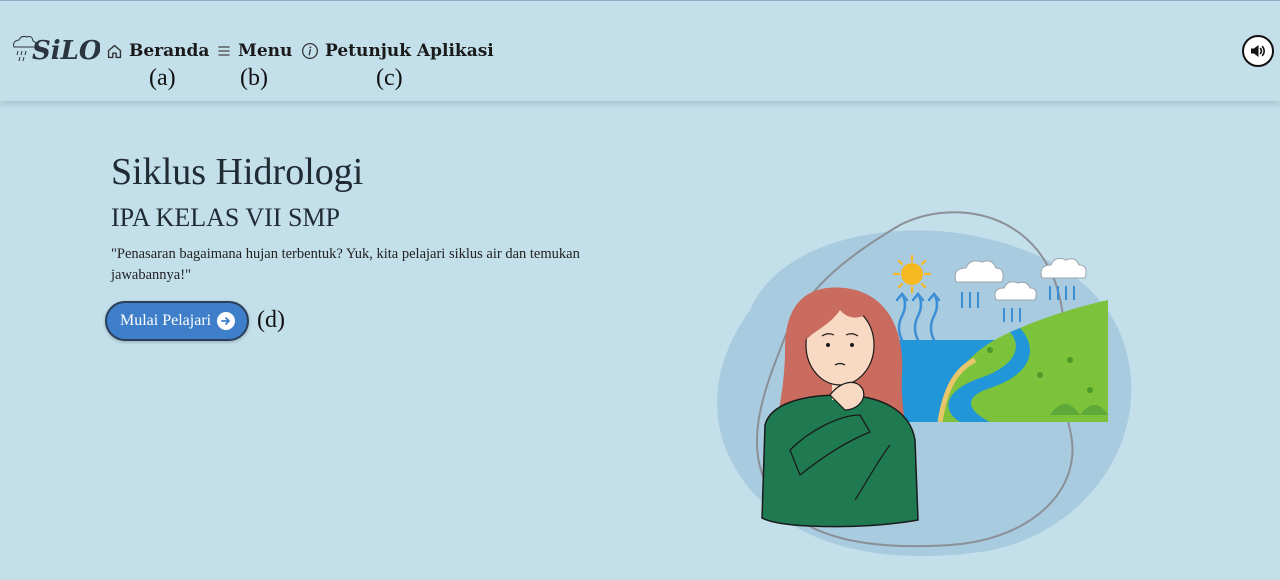 The height and width of the screenshot is (580, 1280). I want to click on info-icon, so click(310, 51).